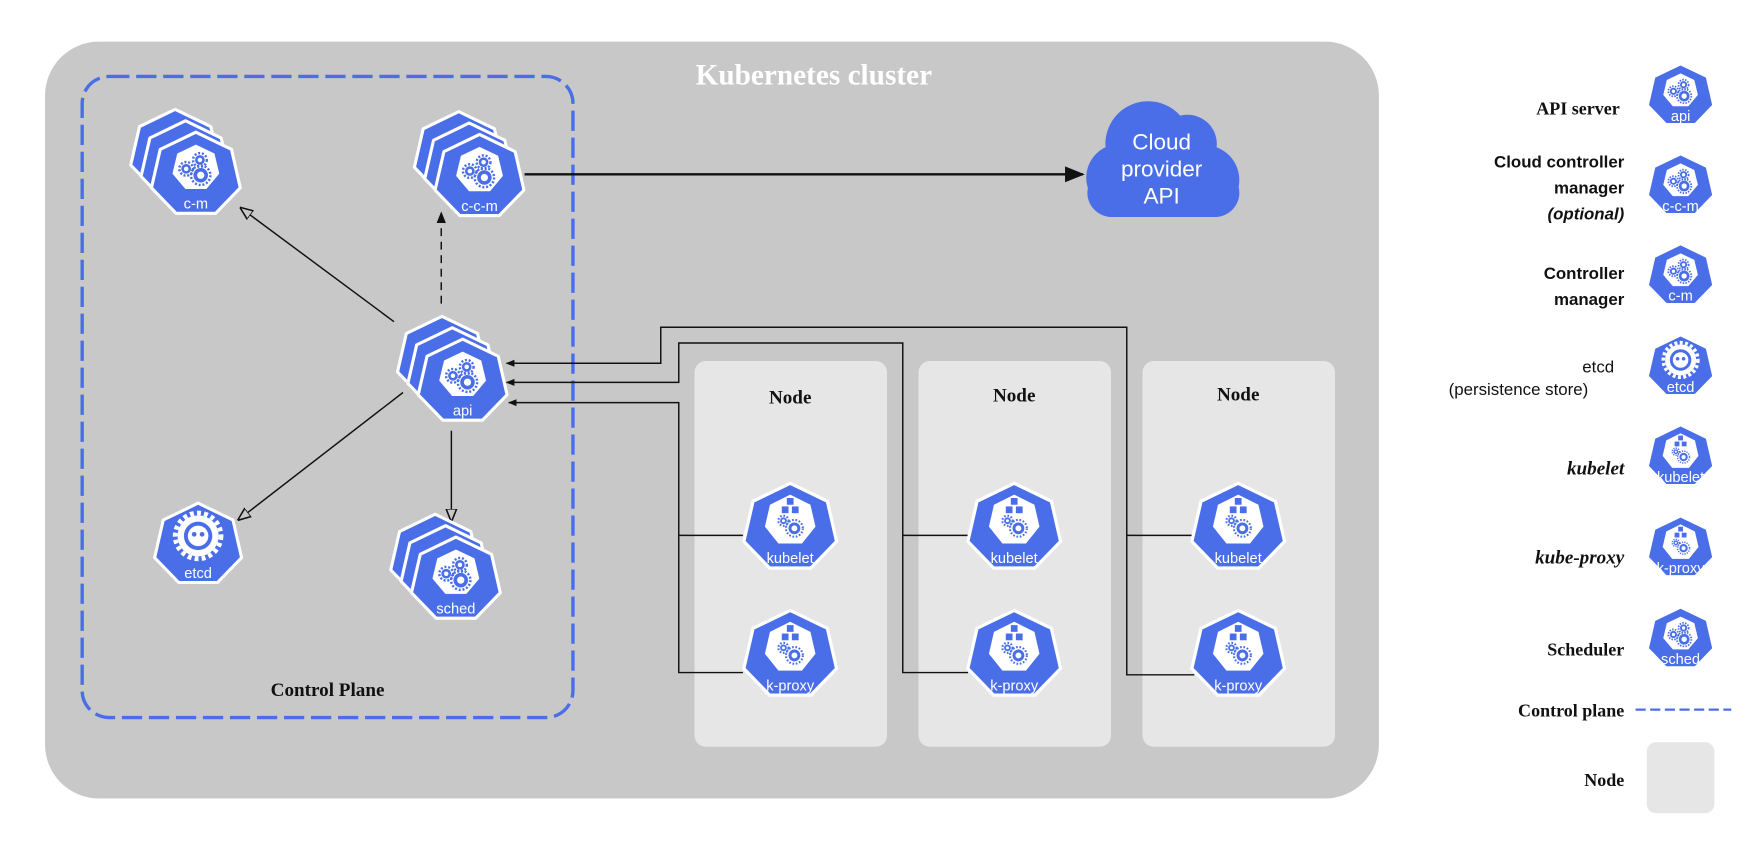 This screenshot has height=848, width=1756. I want to click on legend-icon-cloud-controller-manager: c-c-m, so click(1680, 184).